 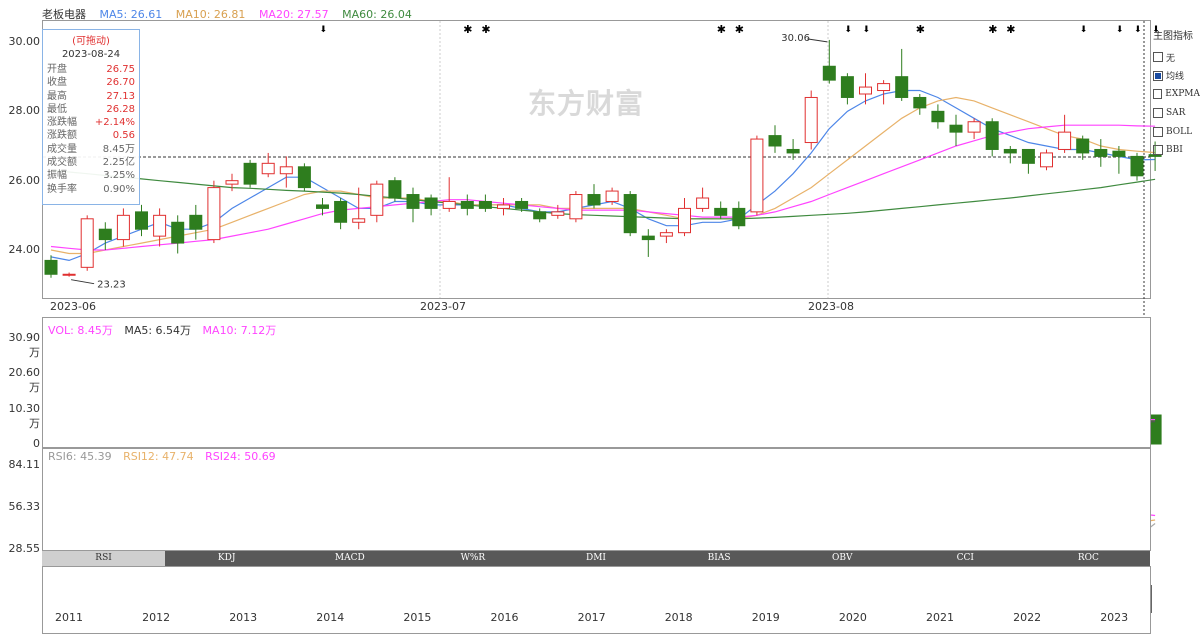 I want to click on infobox-value: 8.45万, so click(x=118, y=149).